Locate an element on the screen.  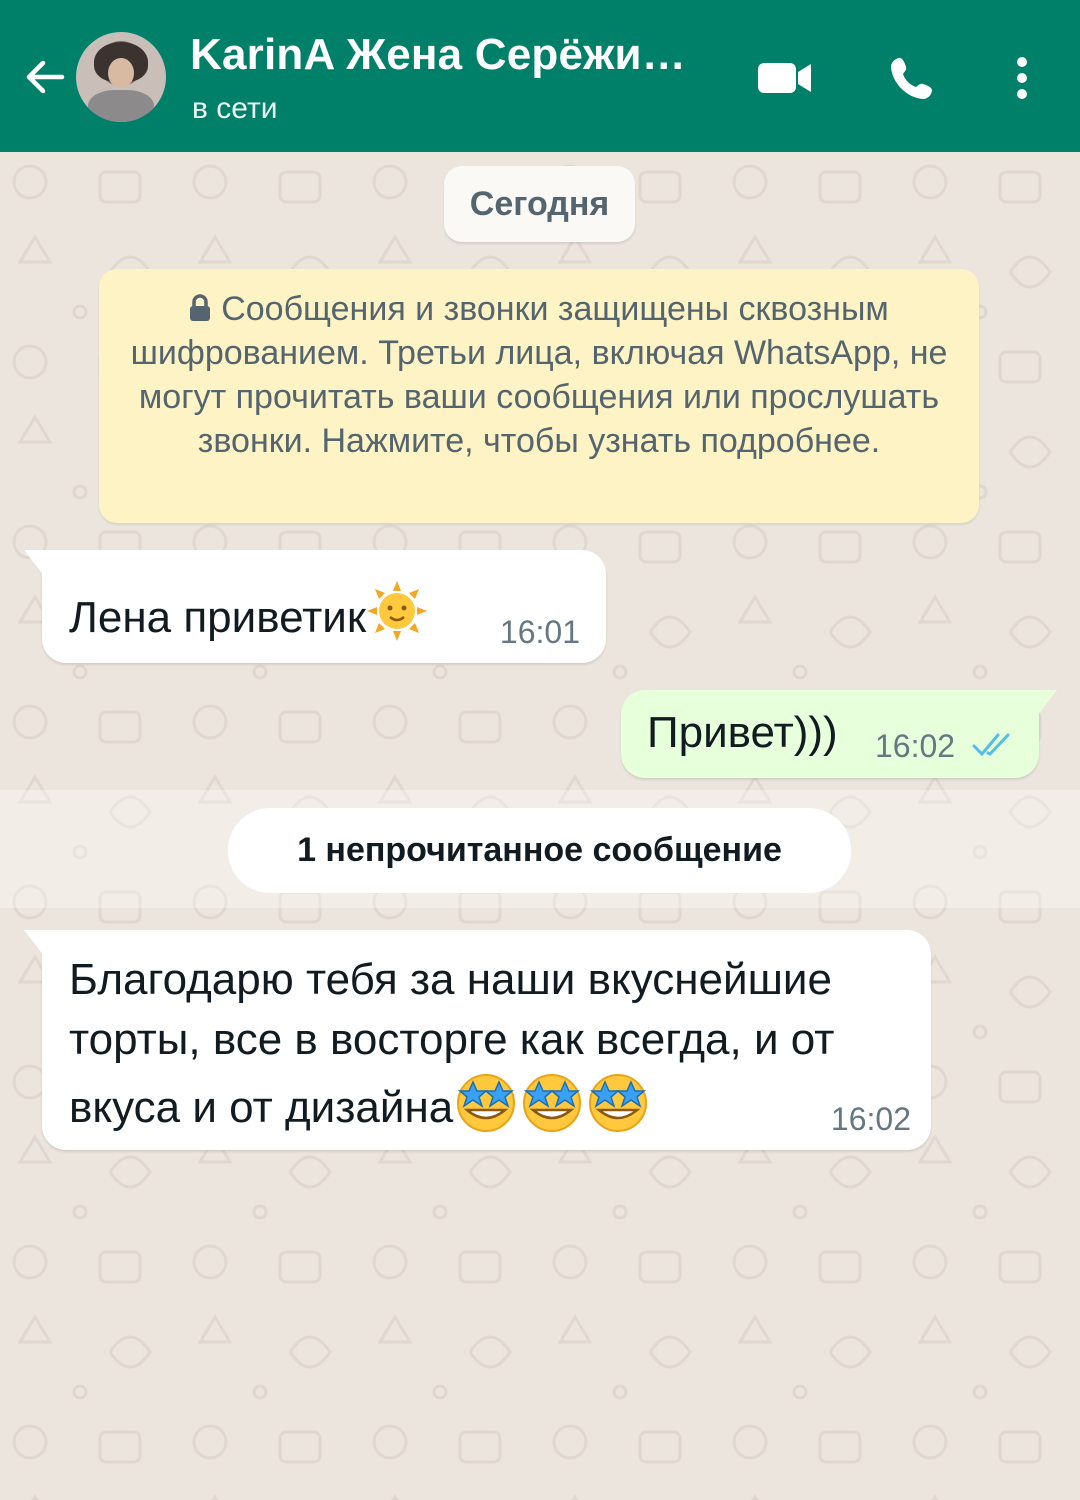
phone-icon is located at coordinates (912, 78).